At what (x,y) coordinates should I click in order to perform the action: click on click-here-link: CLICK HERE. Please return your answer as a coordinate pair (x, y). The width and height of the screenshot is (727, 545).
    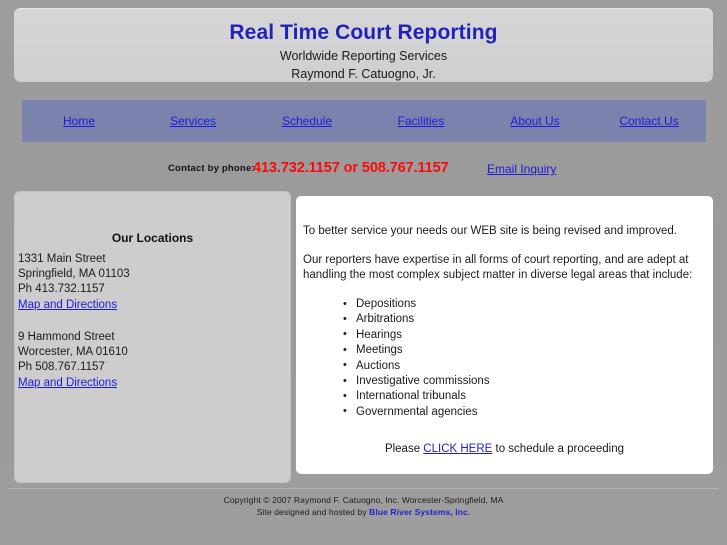
    Looking at the image, I should click on (457, 449).